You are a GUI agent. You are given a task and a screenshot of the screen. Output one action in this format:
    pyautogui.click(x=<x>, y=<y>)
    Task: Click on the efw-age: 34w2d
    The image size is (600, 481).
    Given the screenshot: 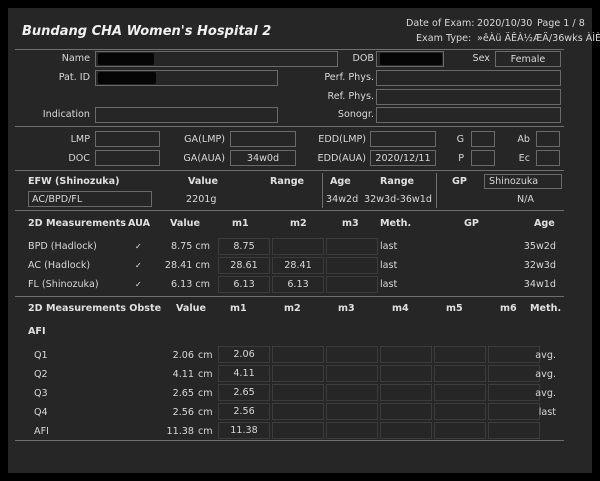 What is the action you would take?
    pyautogui.click(x=342, y=199)
    